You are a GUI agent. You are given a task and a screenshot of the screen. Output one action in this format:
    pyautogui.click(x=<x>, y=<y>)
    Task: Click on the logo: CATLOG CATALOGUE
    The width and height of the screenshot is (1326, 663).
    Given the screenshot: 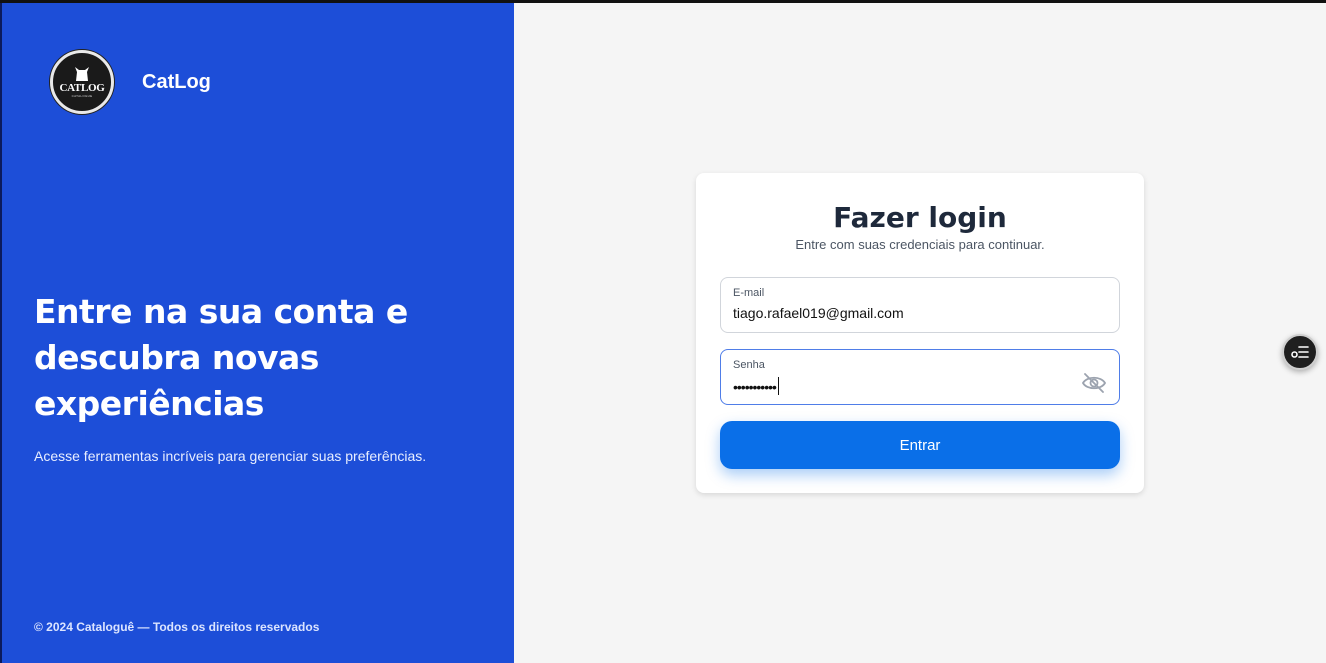 What is the action you would take?
    pyautogui.click(x=82, y=82)
    